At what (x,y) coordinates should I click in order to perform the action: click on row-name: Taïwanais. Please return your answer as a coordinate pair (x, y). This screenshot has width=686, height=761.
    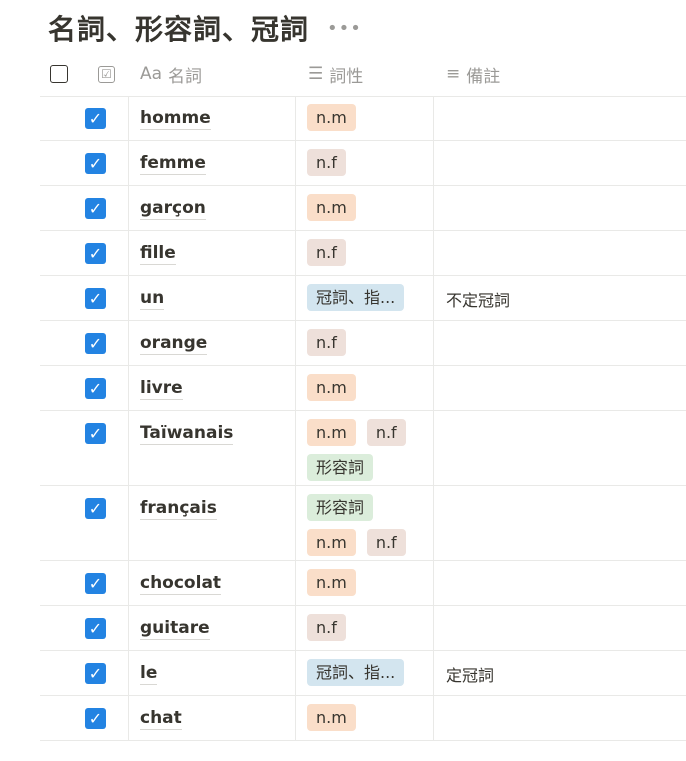
    Looking at the image, I should click on (187, 433).